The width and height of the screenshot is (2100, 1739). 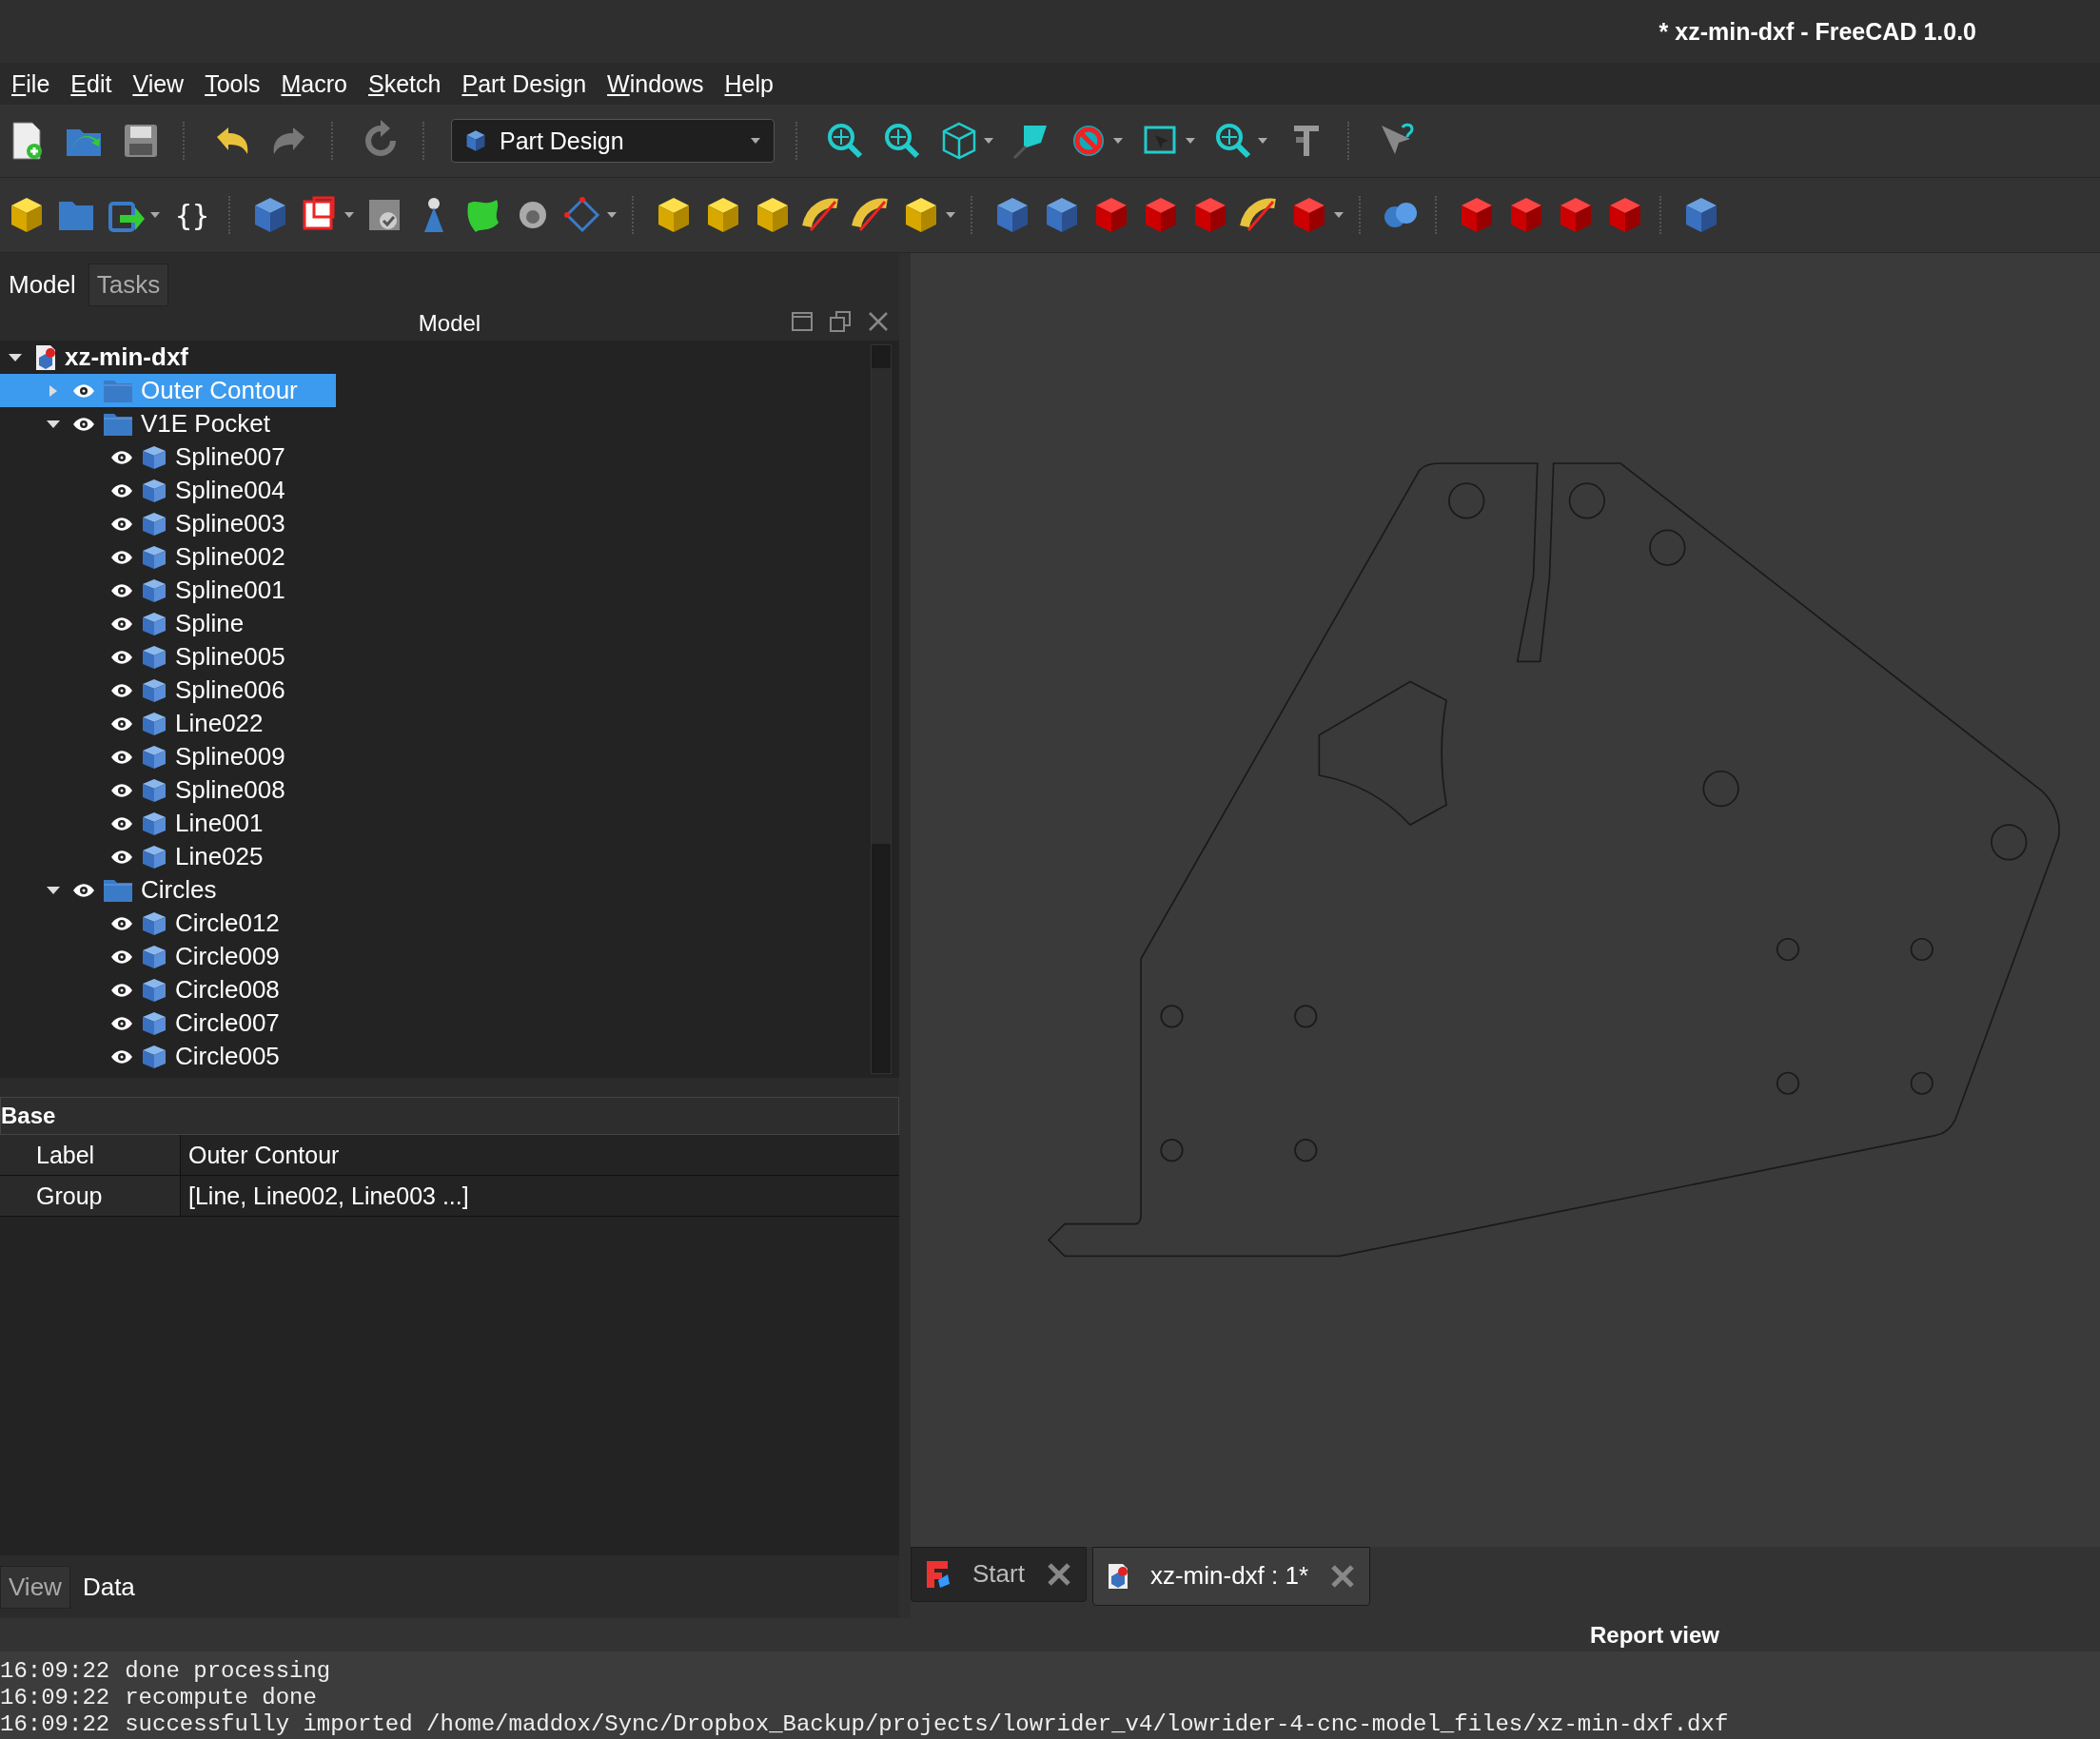 What do you see at coordinates (802, 321) in the screenshot?
I see `maximize-icon` at bounding box center [802, 321].